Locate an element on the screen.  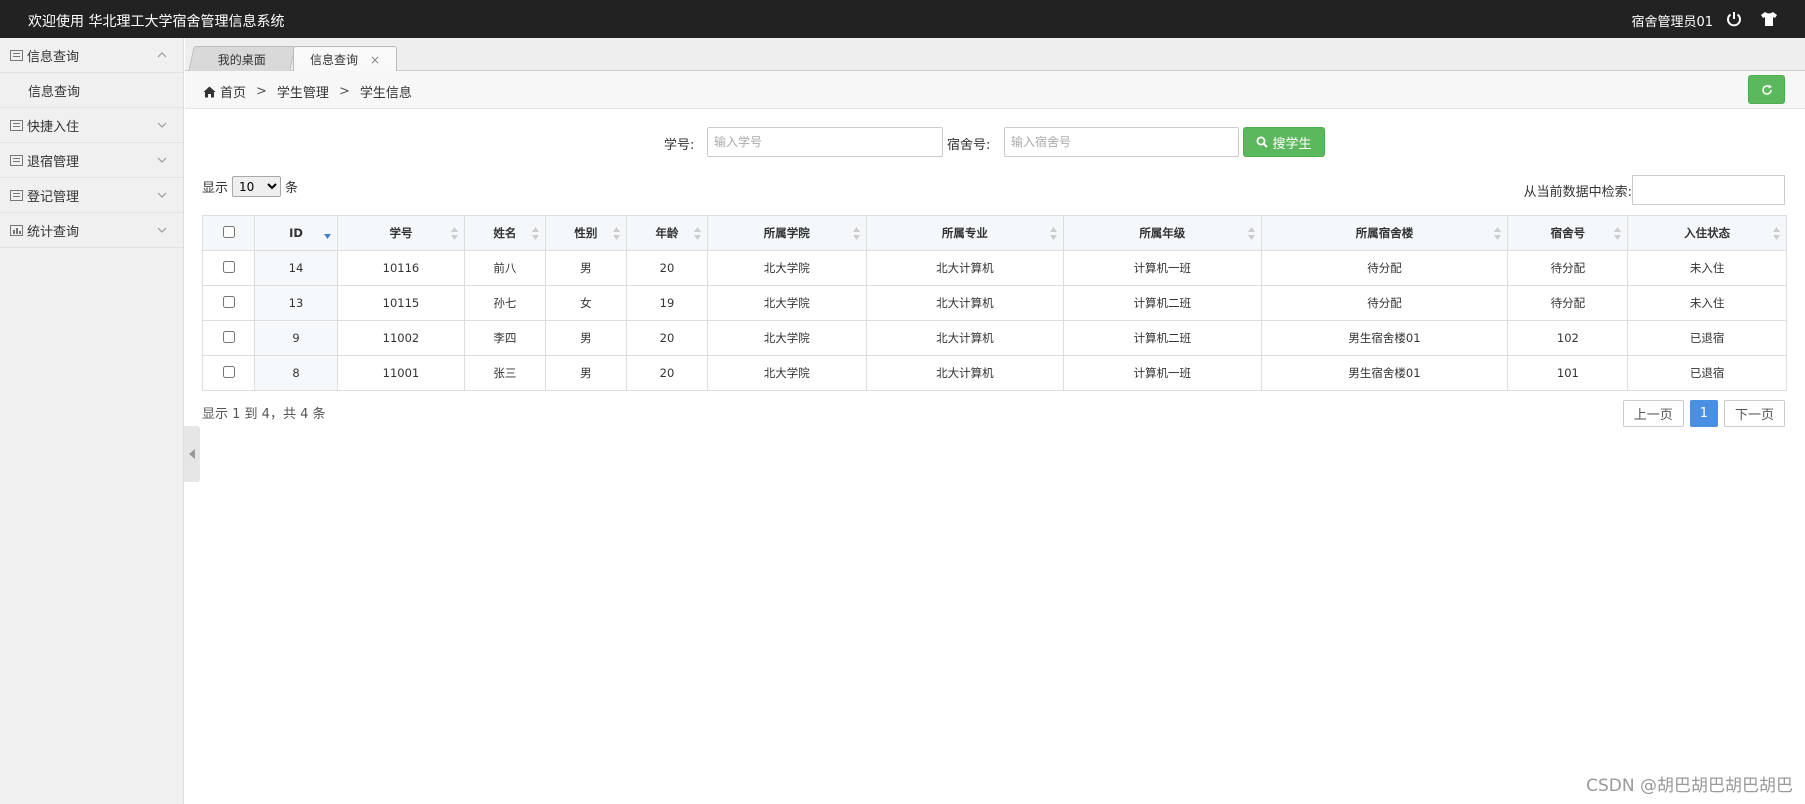
cell-id: 13 is located at coordinates (296, 303).